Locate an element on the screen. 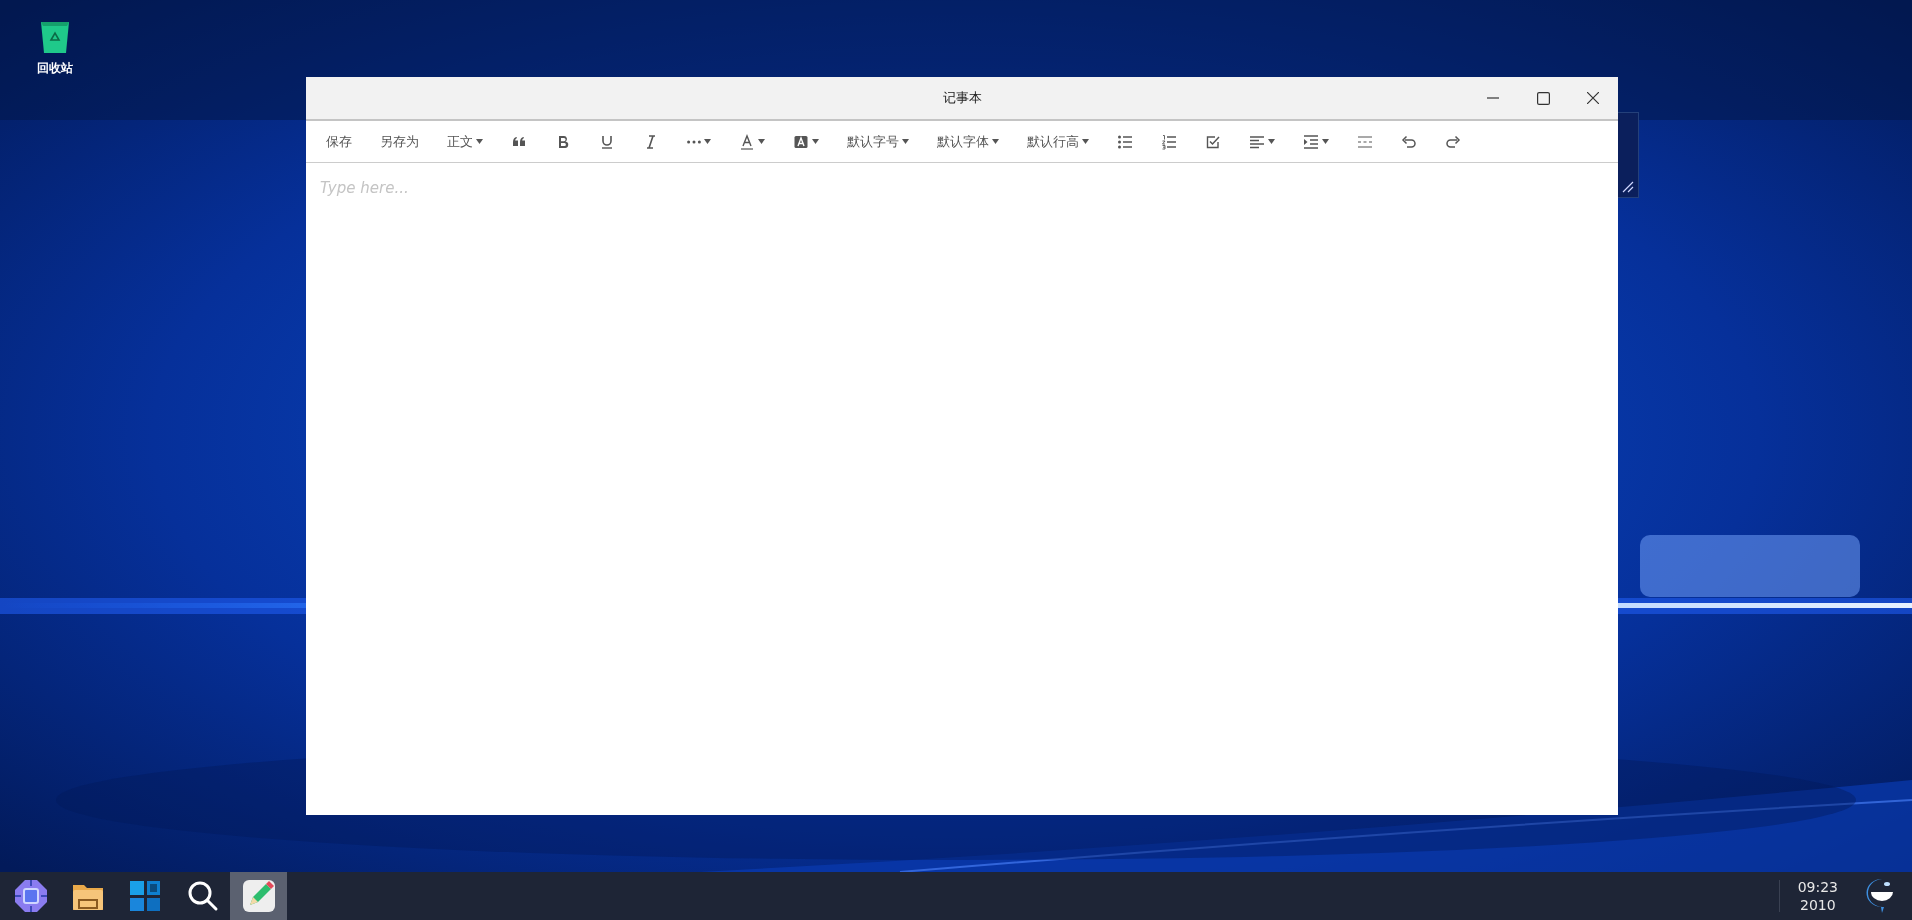 This screenshot has height=920, width=1912. ellipsis-icon is located at coordinates (694, 141).